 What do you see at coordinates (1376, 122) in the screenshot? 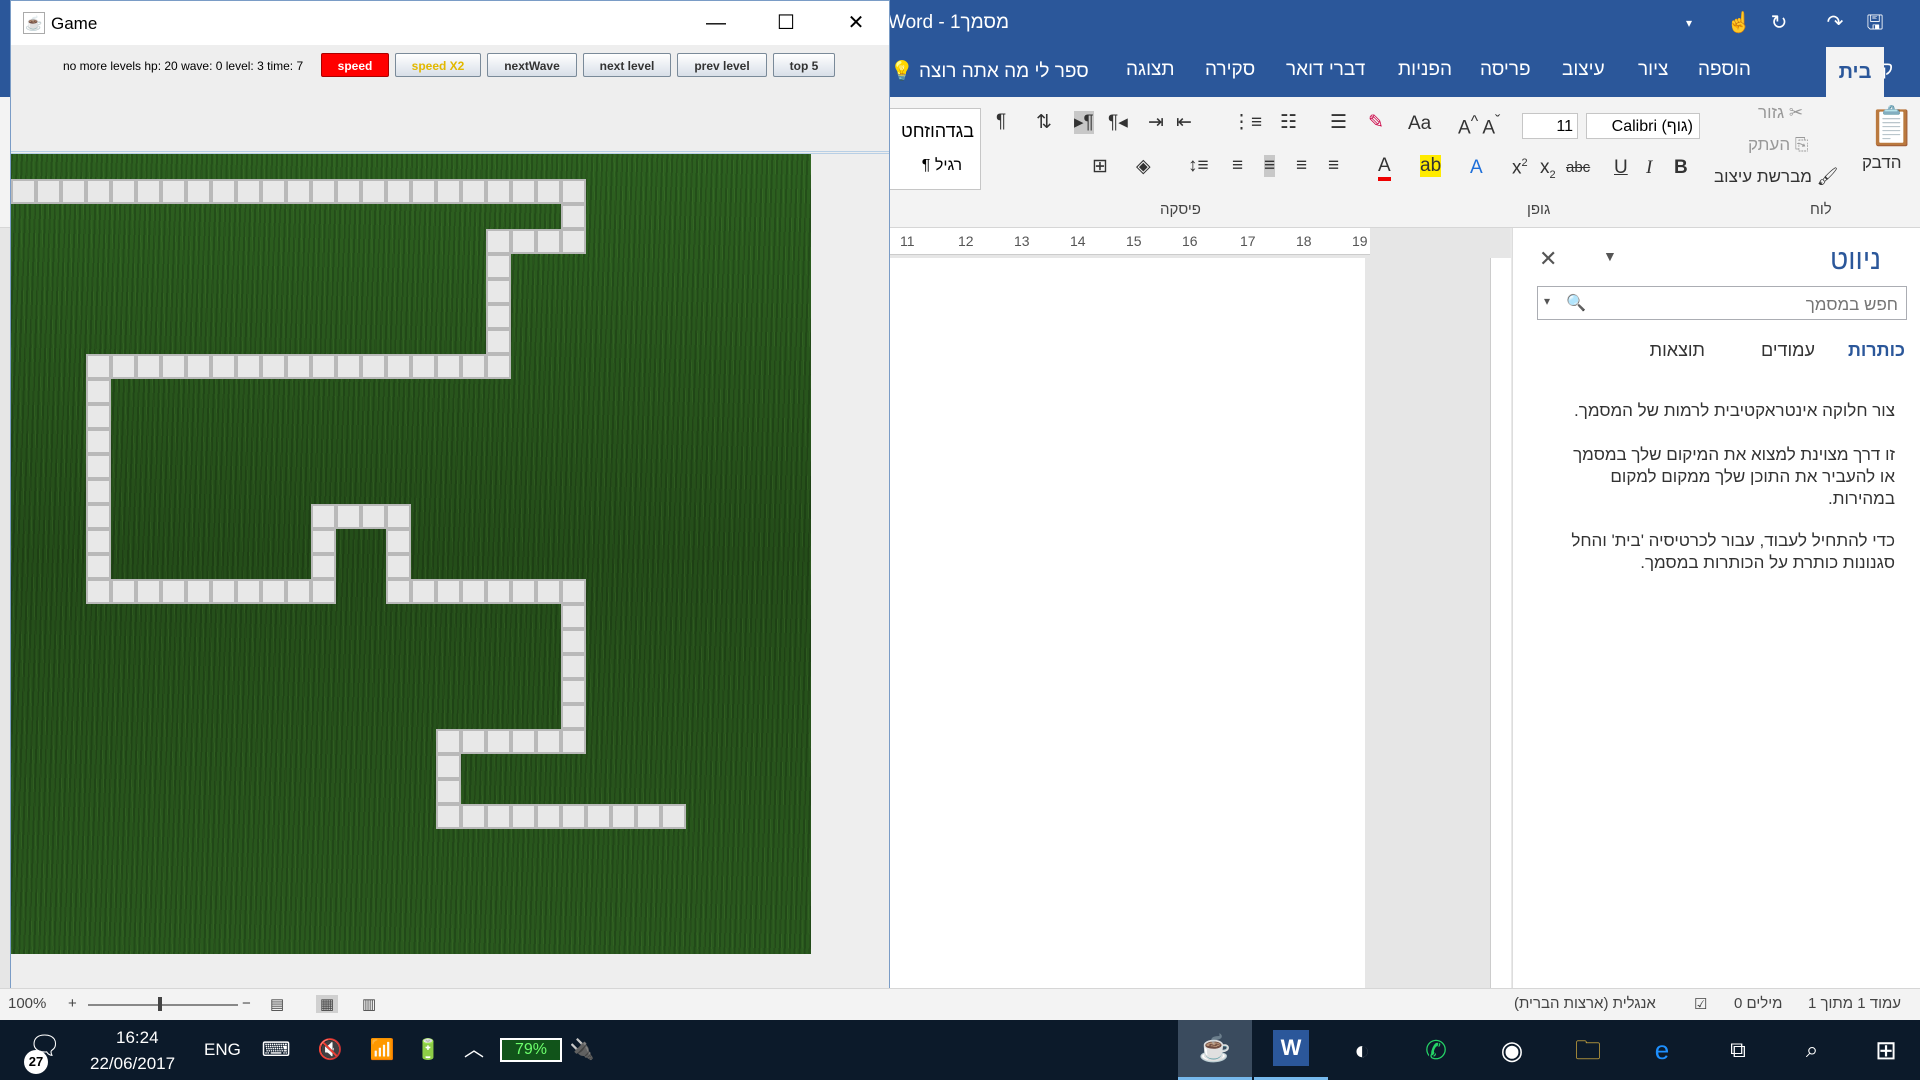
I see `clear-format-icon: ✎` at bounding box center [1376, 122].